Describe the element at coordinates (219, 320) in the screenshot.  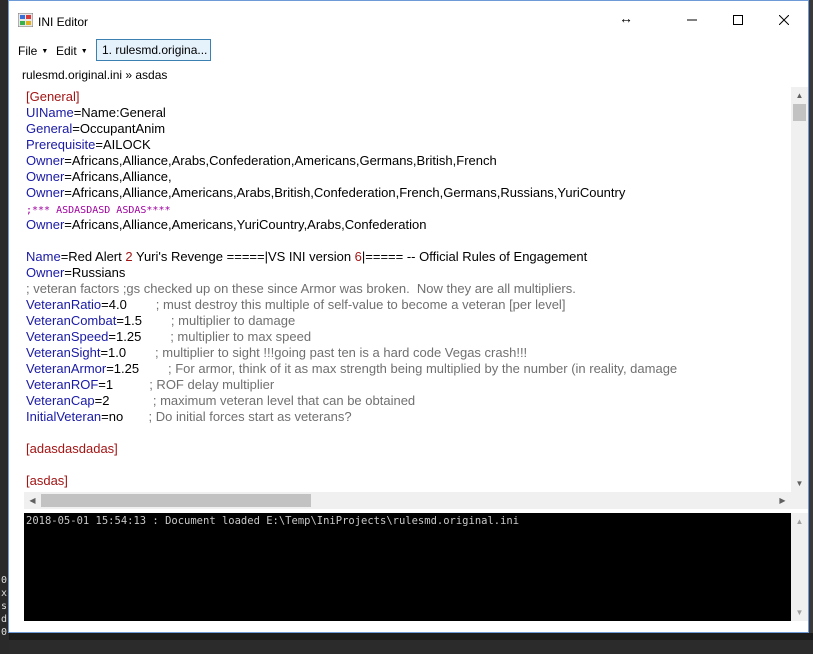
I see `editor-token: ; multiplier to damage` at that location.